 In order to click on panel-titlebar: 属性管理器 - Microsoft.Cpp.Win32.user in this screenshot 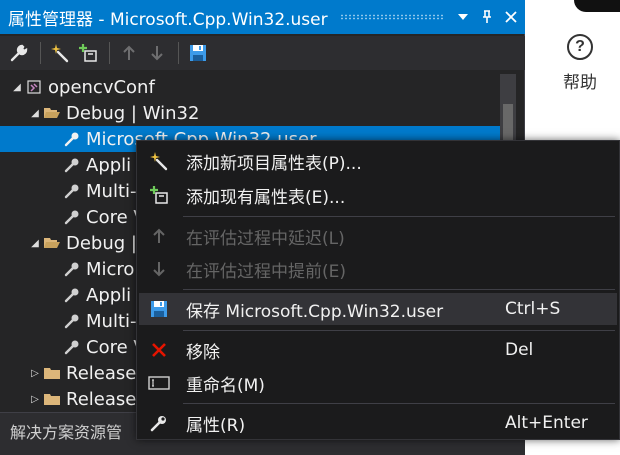, I will do `click(262, 17)`.